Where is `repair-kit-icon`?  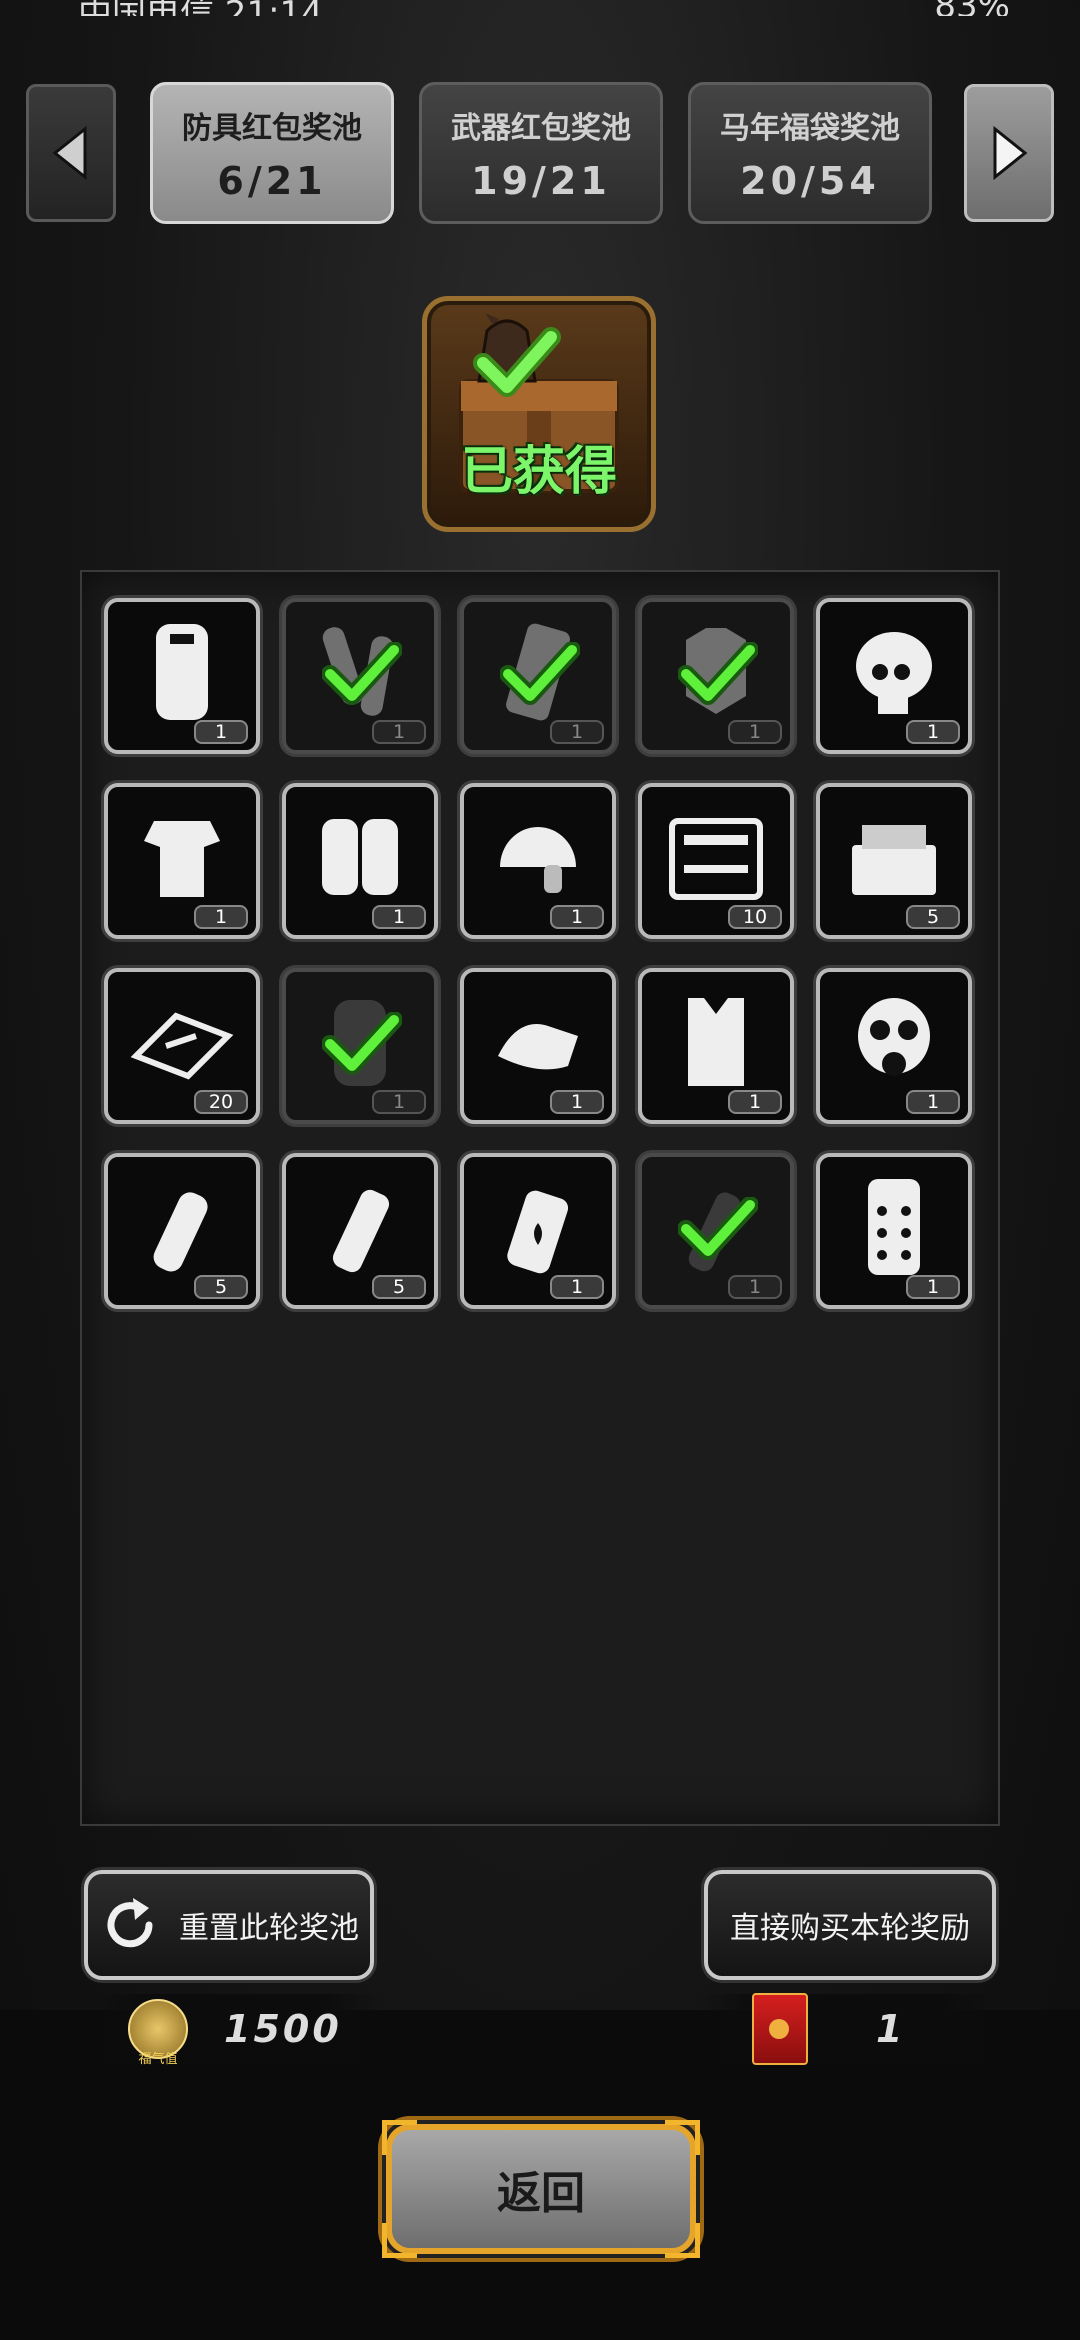 repair-kit-icon is located at coordinates (182, 1046).